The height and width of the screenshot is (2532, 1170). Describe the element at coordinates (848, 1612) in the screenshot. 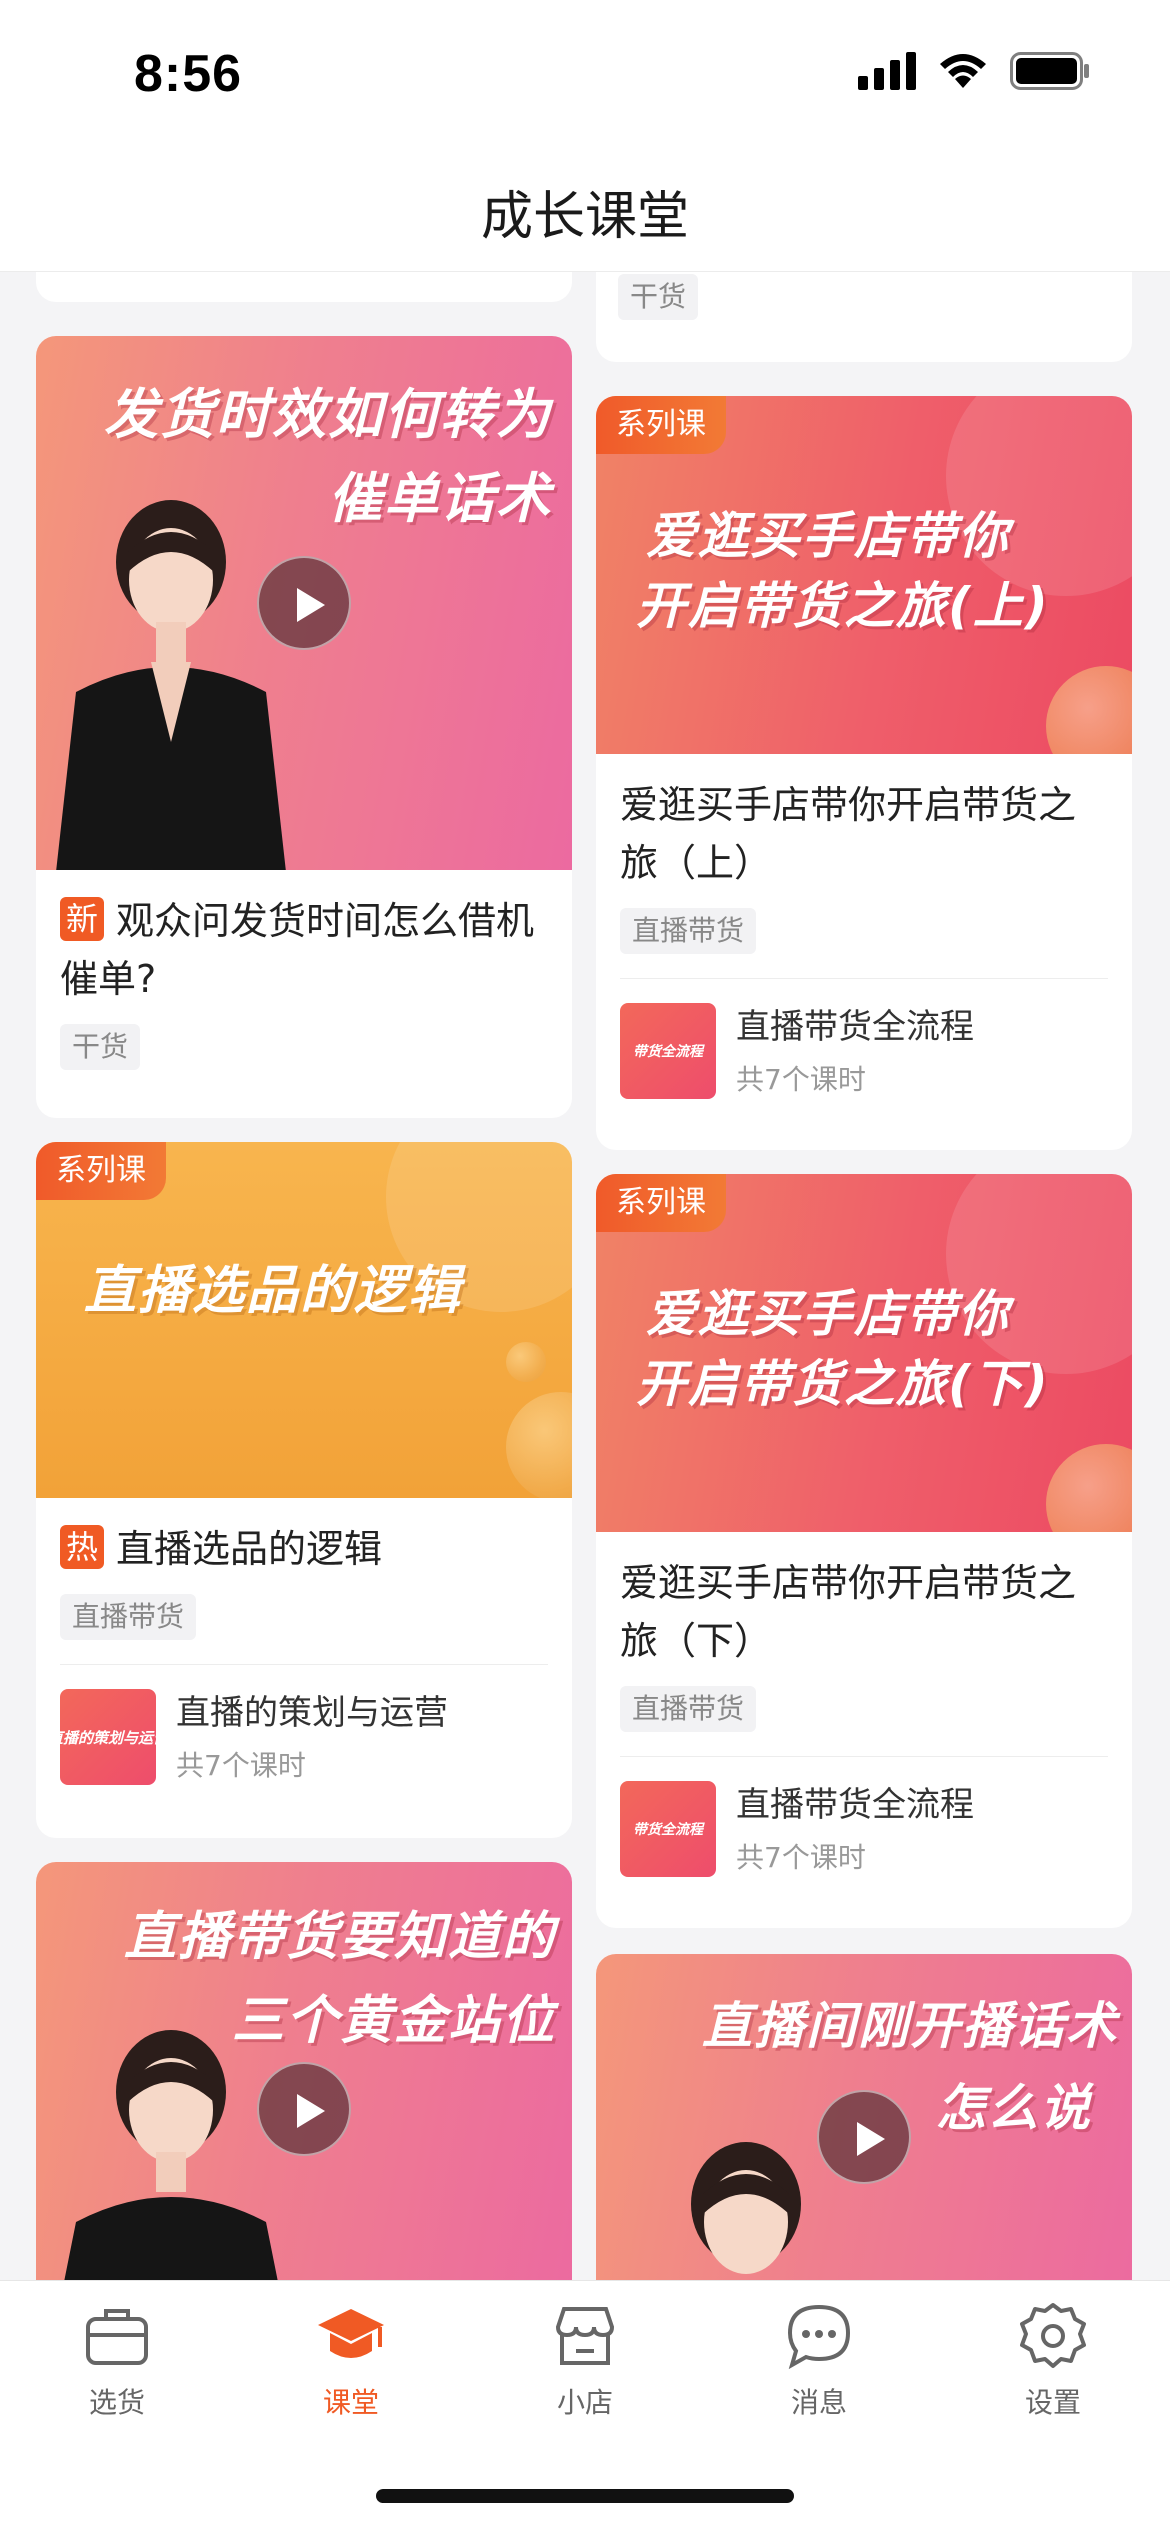

I see `course-title: 爱逛买手店带你开启带货之旅（下）` at that location.